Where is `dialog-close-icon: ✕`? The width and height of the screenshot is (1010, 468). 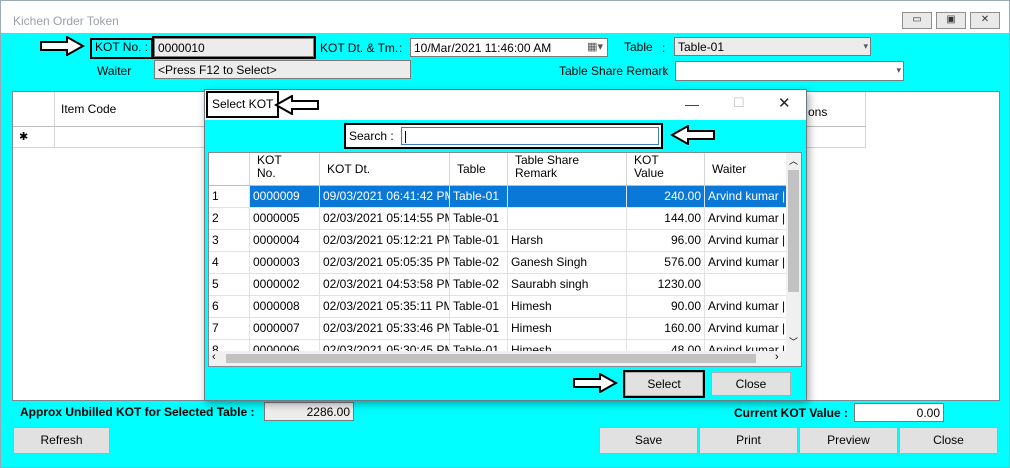 dialog-close-icon: ✕ is located at coordinates (784, 103).